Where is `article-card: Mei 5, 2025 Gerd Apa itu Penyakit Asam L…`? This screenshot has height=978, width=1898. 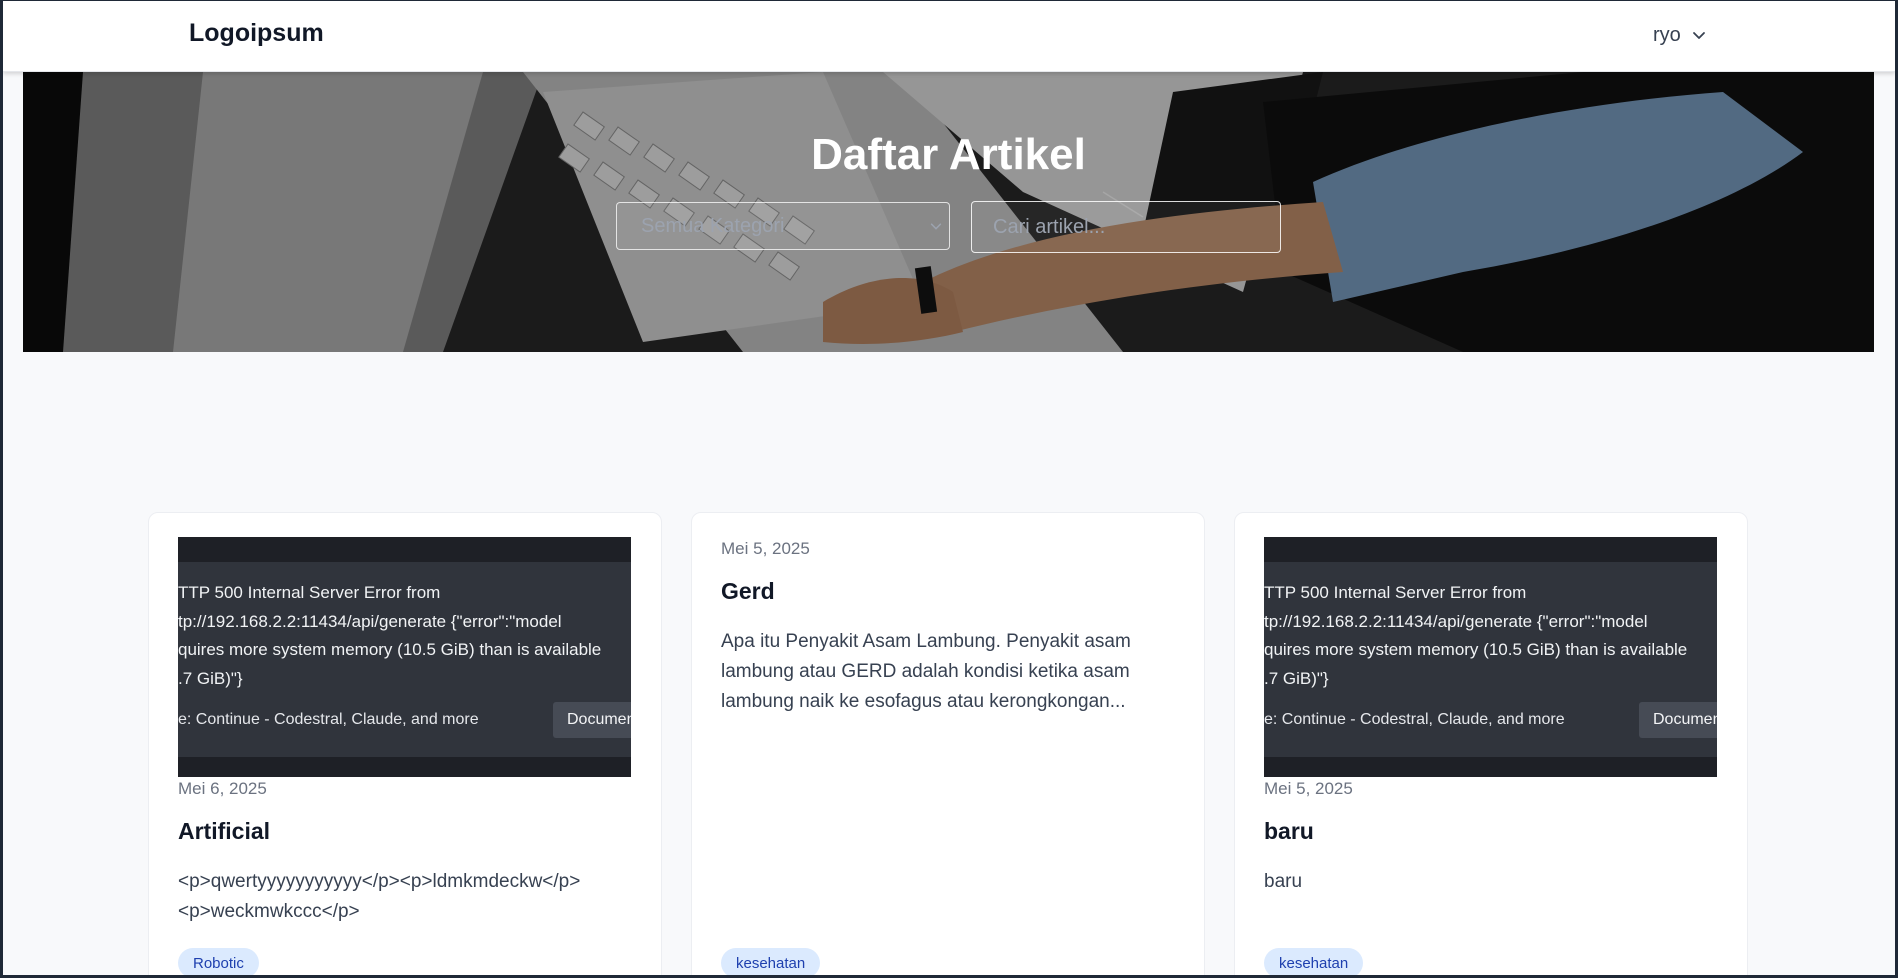
article-card: Mei 5, 2025 Gerd Apa itu Penyakit Asam L… is located at coordinates (948, 745).